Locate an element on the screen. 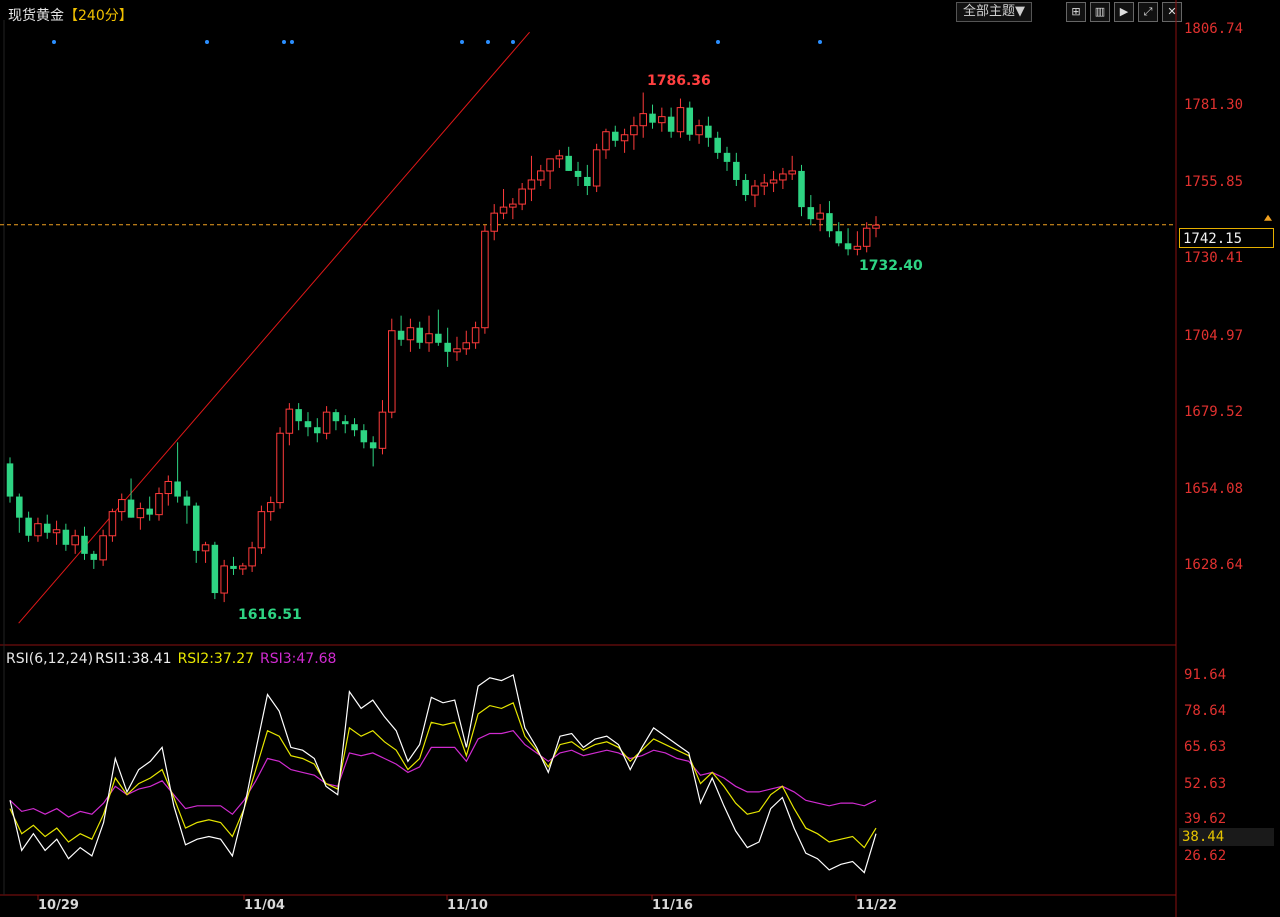 This screenshot has width=1280, height=917. date-label: 11/10 is located at coordinates (467, 905).